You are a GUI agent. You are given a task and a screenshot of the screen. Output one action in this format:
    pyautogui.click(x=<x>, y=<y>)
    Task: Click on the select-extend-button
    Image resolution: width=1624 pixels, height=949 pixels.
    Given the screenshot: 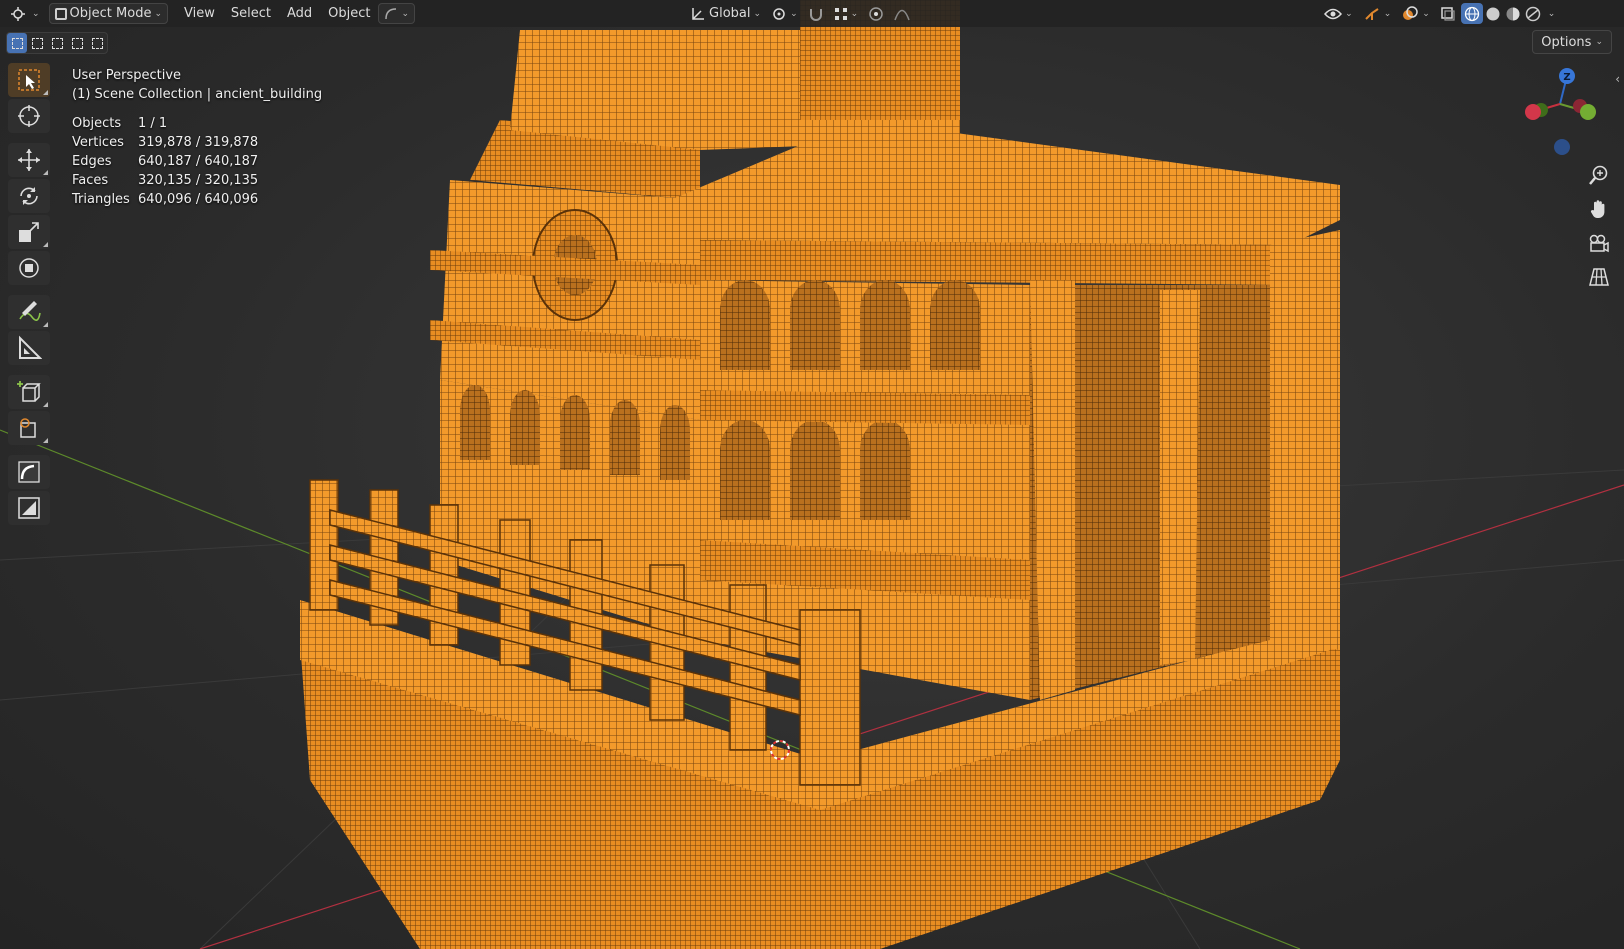 What is the action you would take?
    pyautogui.click(x=37, y=43)
    